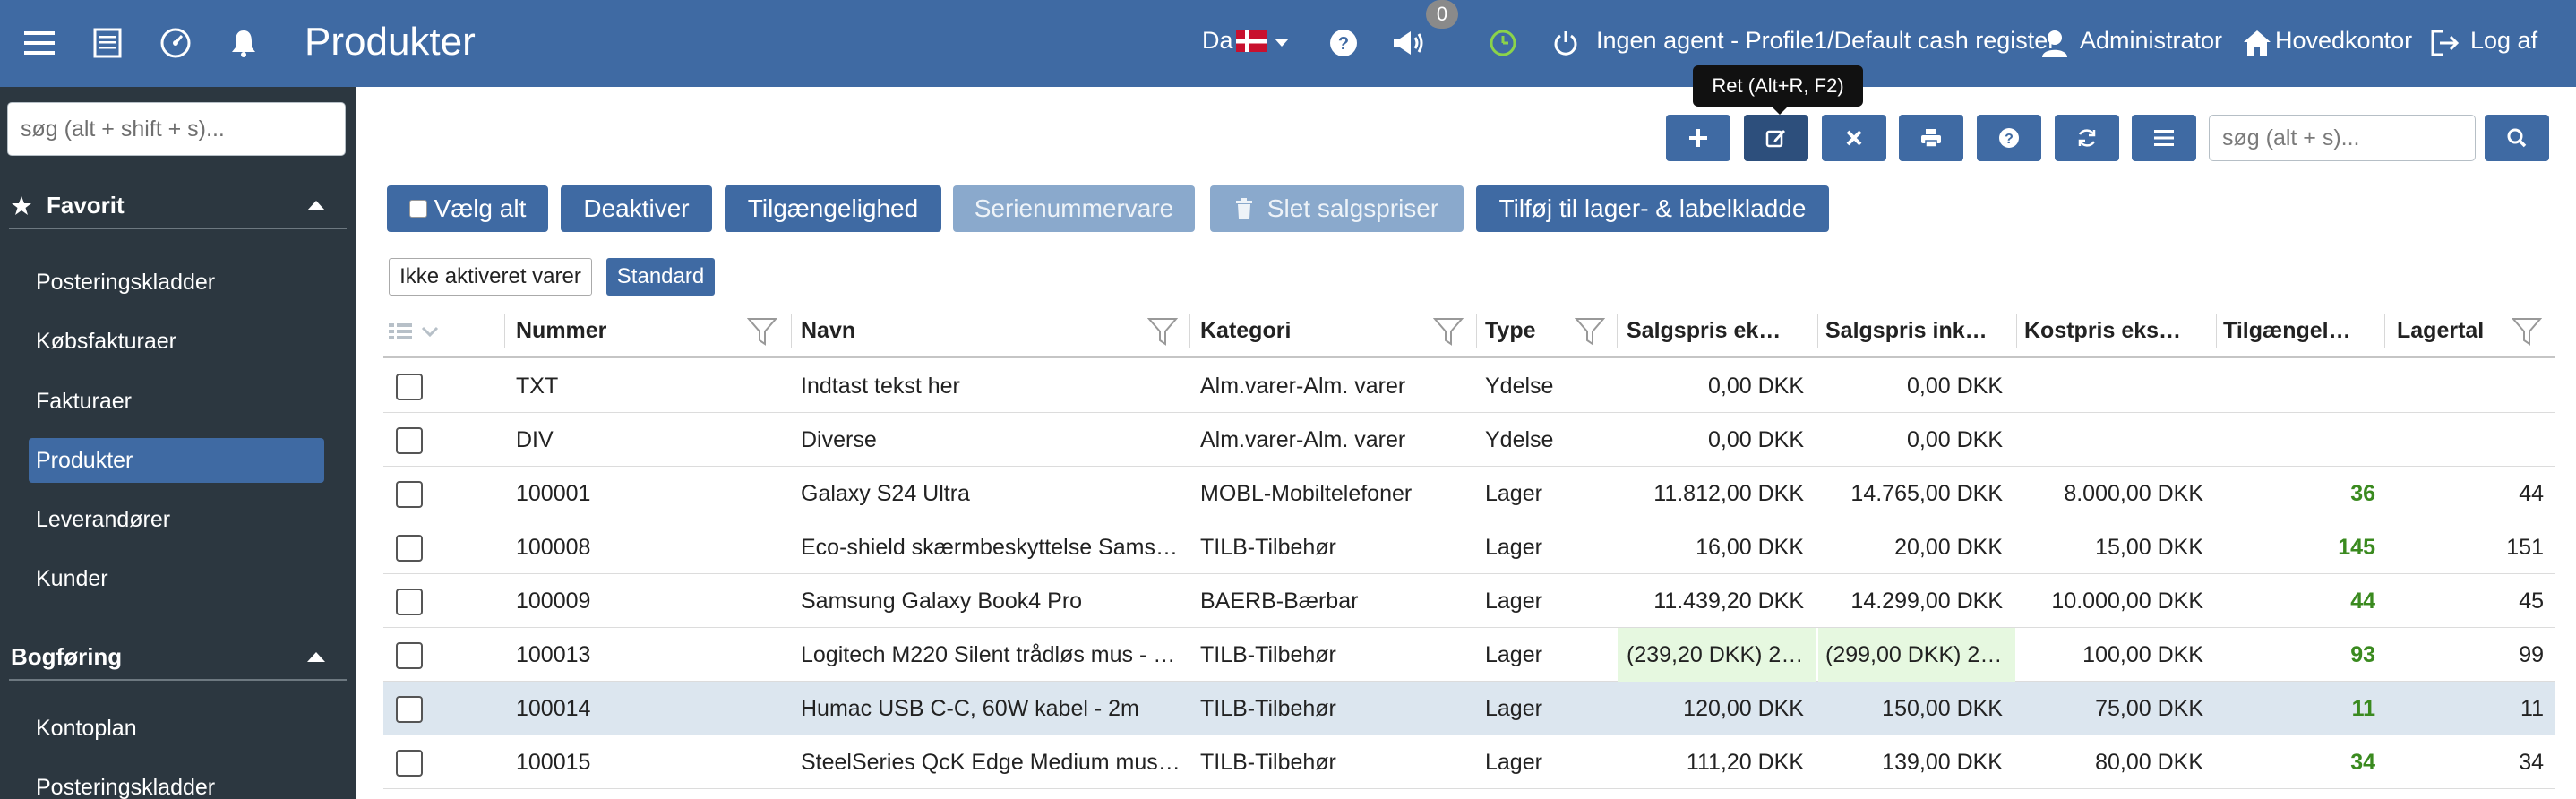 The width and height of the screenshot is (2576, 799). What do you see at coordinates (646, 330) in the screenshot?
I see `column-header-nummer: Nummer` at bounding box center [646, 330].